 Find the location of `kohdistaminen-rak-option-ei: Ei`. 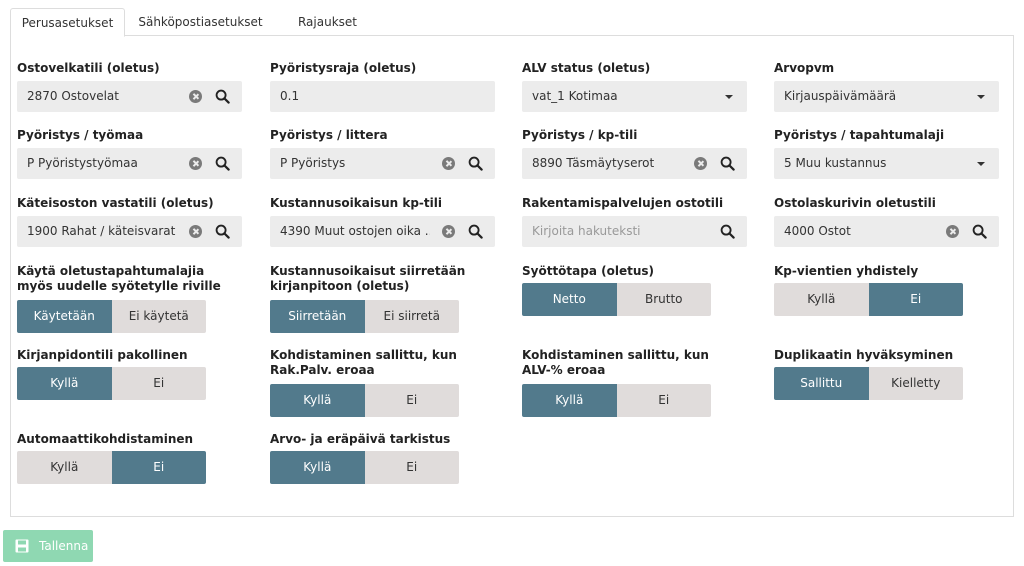

kohdistaminen-rak-option-ei: Ei is located at coordinates (411, 400).